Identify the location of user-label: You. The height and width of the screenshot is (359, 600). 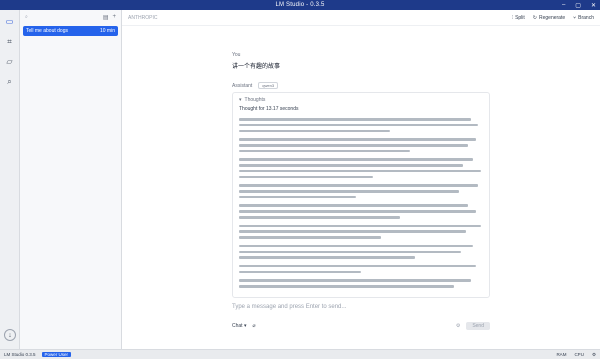
(236, 55).